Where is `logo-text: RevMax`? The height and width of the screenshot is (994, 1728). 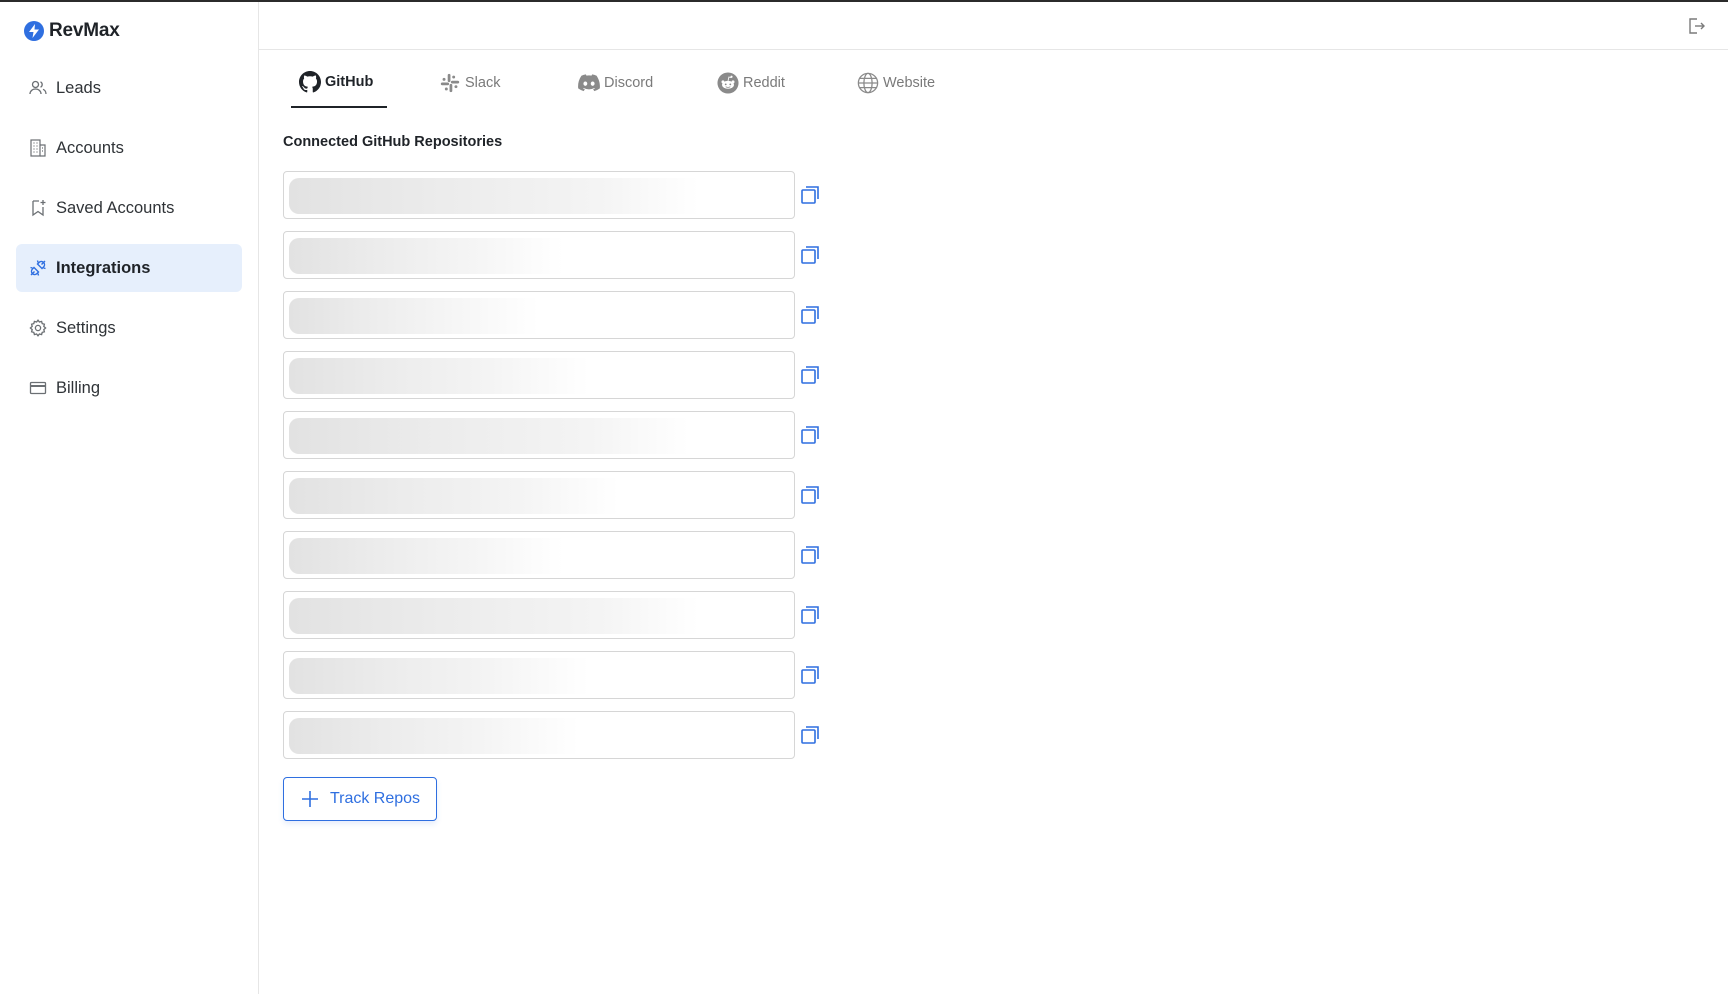 logo-text: RevMax is located at coordinates (84, 30).